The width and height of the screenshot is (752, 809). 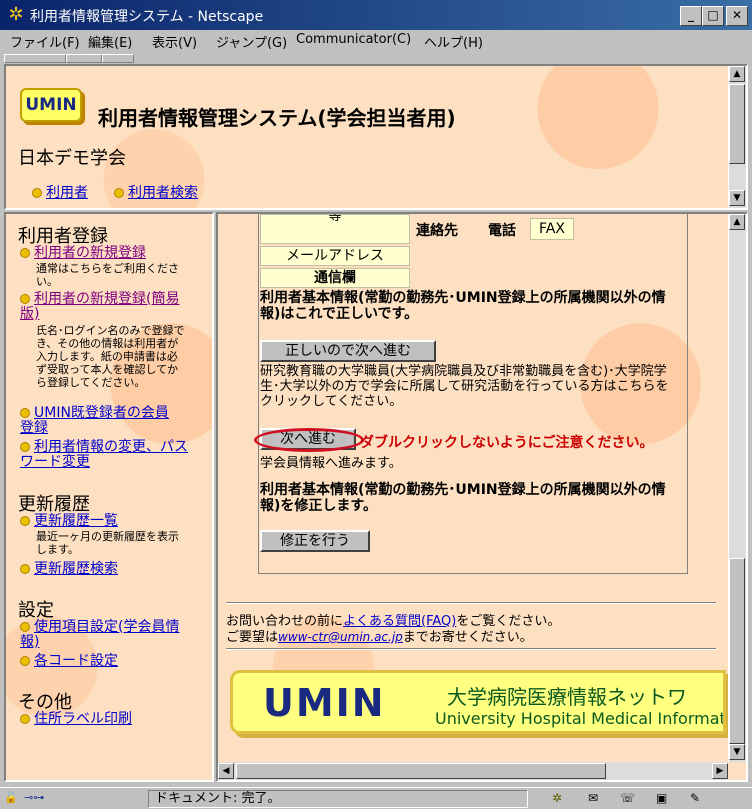 I want to click on sidebar-link: 各コード設定, so click(x=76, y=661).